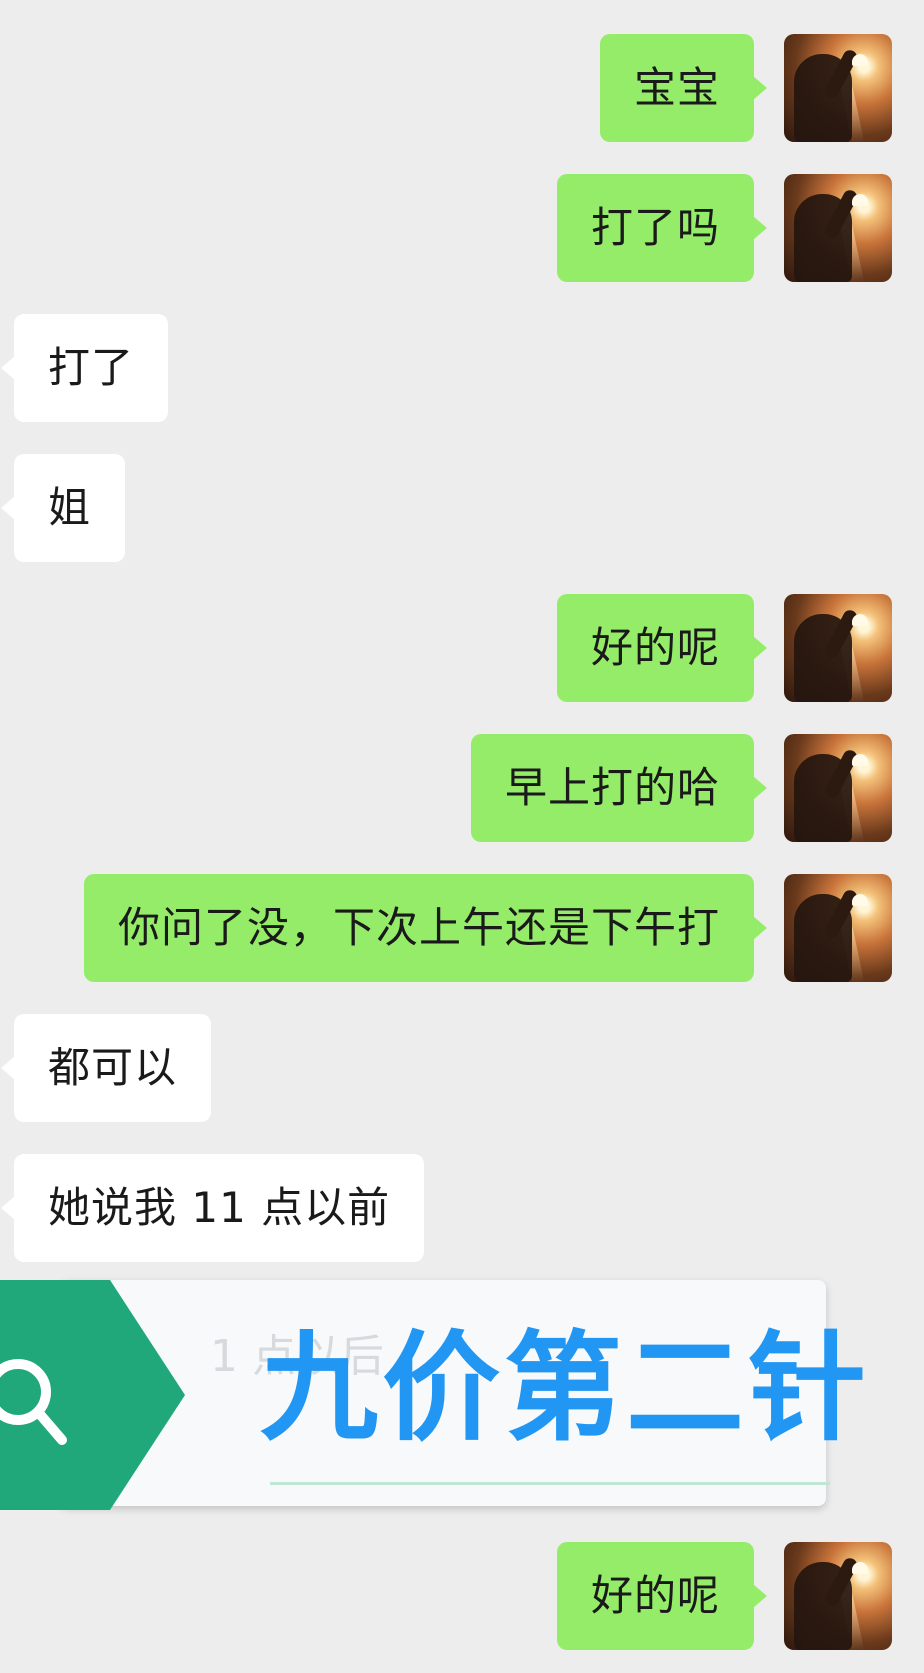  Describe the element at coordinates (63, 508) in the screenshot. I see `incoming-message-bubble: 姐` at that location.